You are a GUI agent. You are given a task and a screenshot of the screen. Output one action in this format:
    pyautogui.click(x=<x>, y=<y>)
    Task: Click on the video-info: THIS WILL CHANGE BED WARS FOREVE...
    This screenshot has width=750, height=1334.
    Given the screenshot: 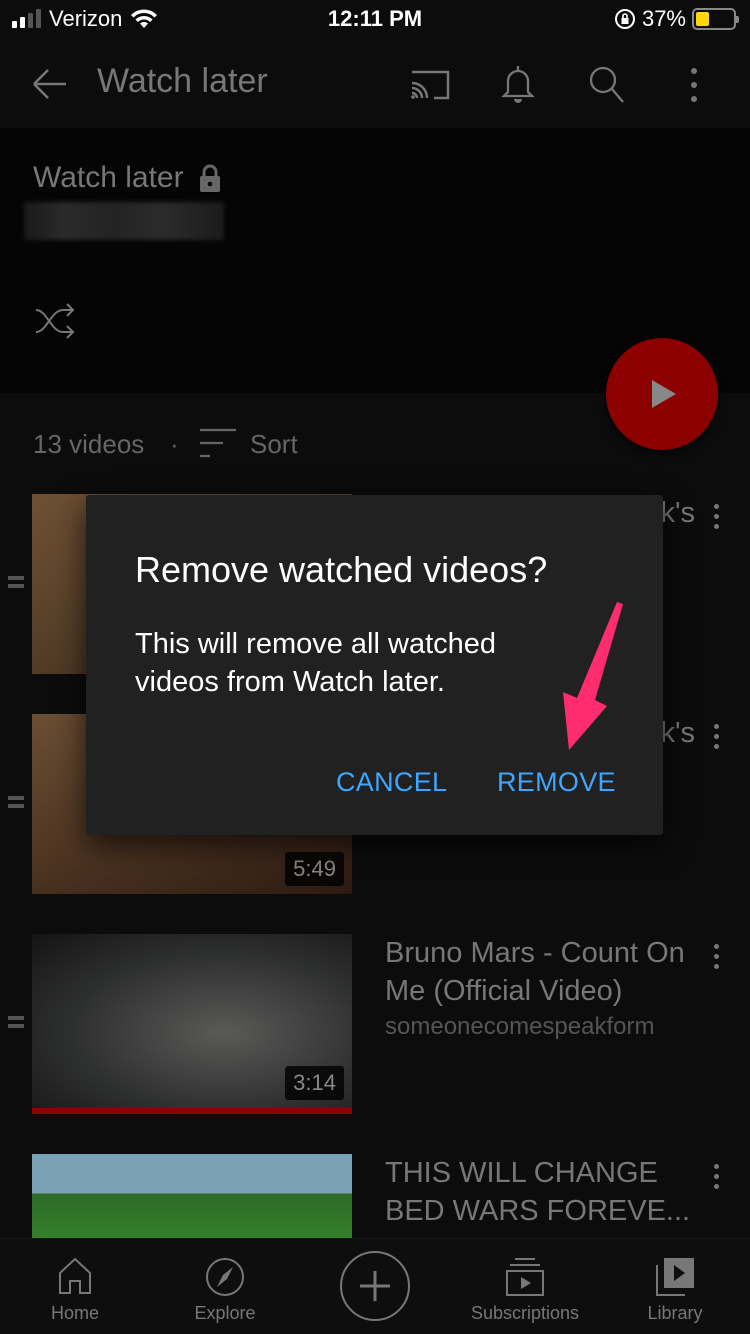 What is the action you would take?
    pyautogui.click(x=540, y=1192)
    